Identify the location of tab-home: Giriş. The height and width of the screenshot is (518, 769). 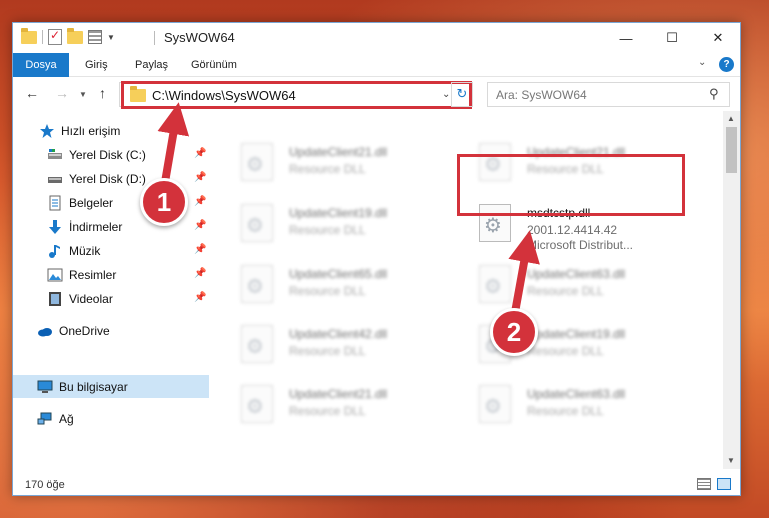
(96, 65).